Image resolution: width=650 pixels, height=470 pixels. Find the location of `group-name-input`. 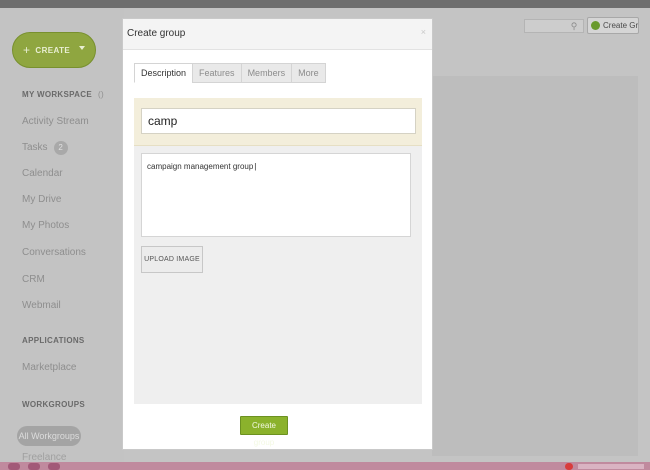

group-name-input is located at coordinates (278, 121).